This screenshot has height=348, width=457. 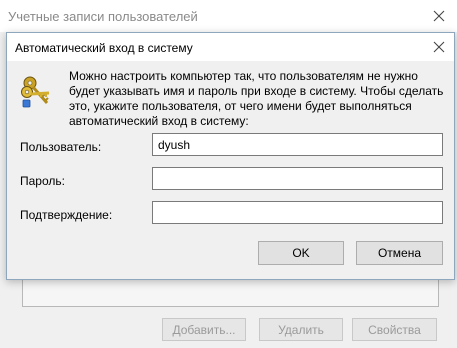 I want to click on confirm-password-label: Подтверждение:, so click(x=66, y=215).